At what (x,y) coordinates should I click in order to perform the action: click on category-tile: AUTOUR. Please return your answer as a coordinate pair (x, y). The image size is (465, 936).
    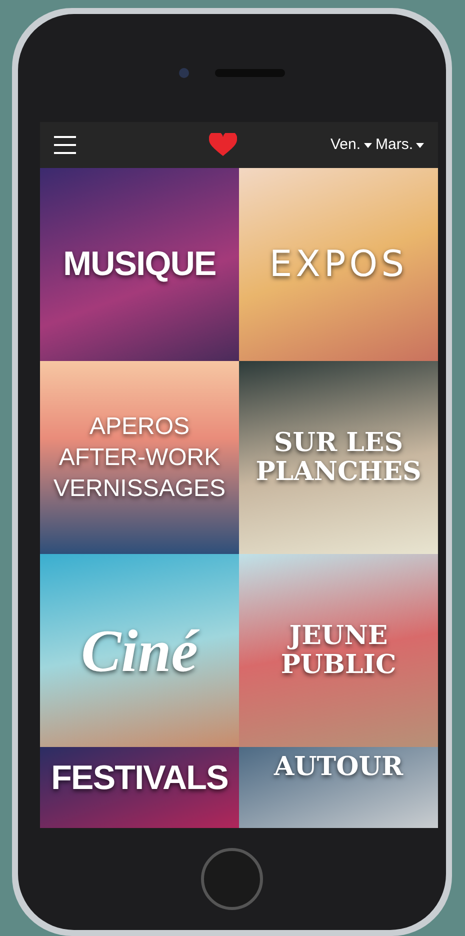
    Looking at the image, I should click on (338, 787).